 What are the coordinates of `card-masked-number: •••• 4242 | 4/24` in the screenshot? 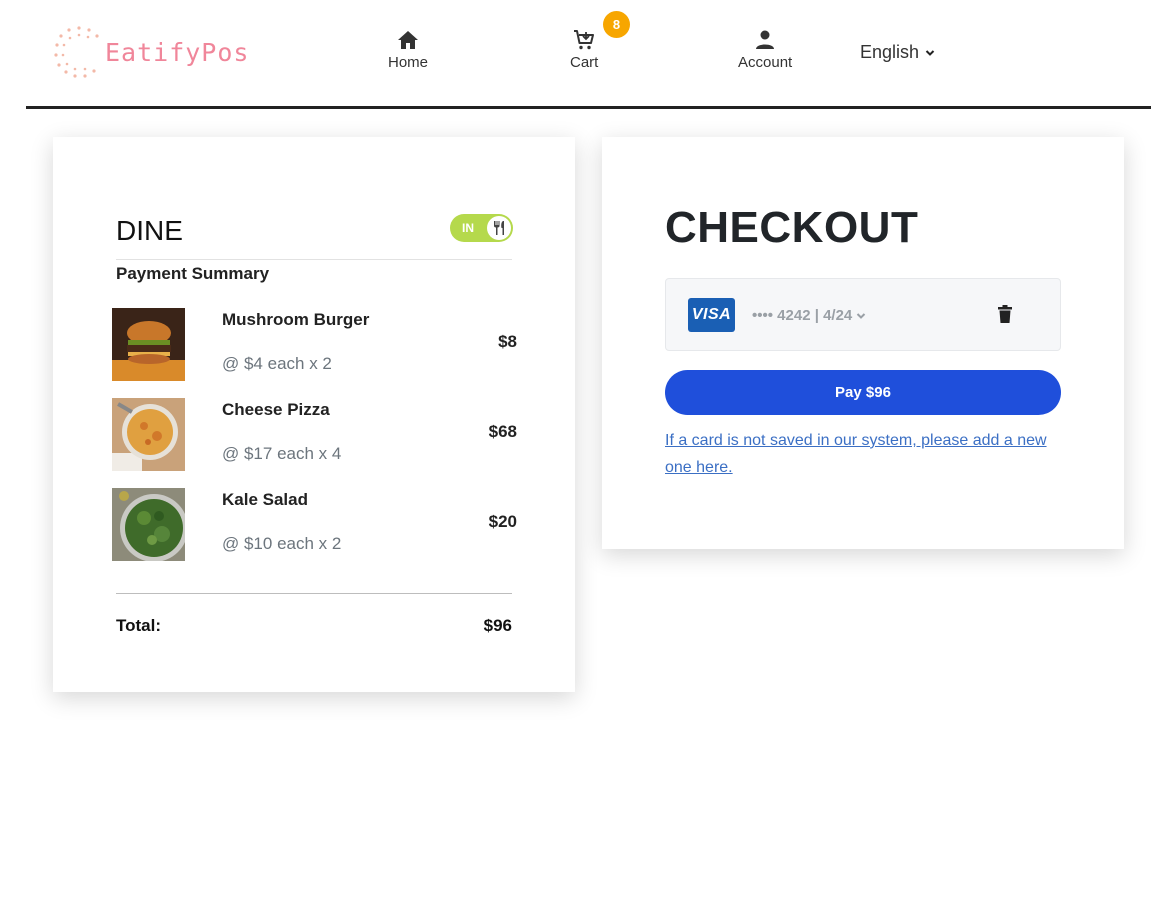 It's located at (802, 315).